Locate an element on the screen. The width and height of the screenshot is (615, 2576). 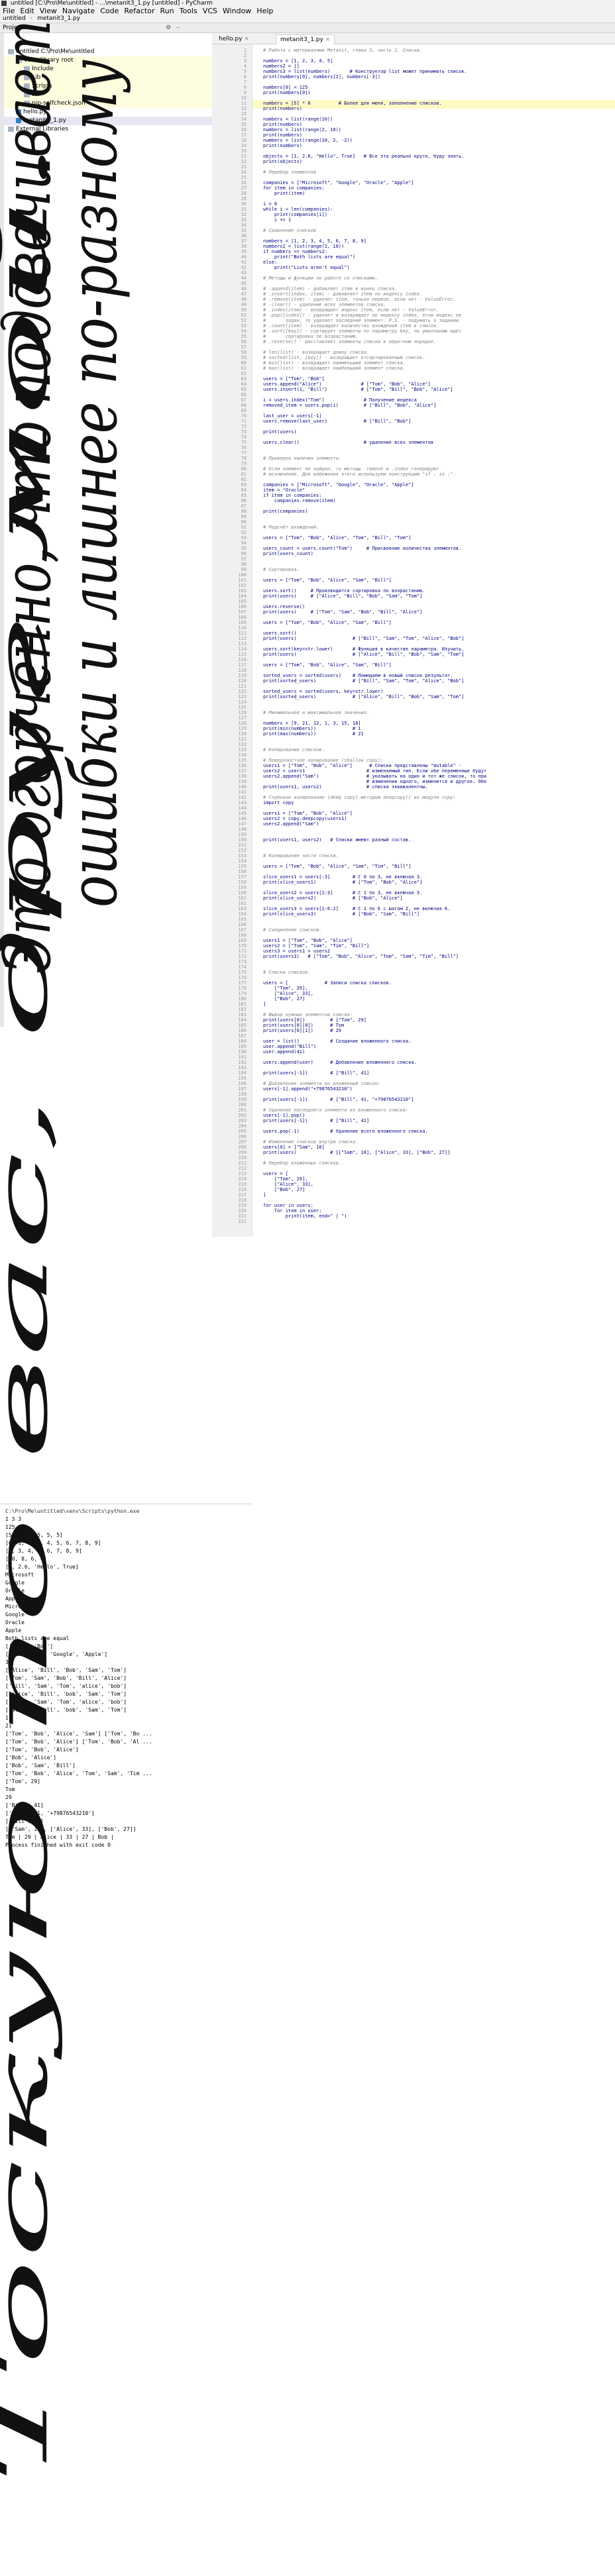
tab-hello-py: hello.py × is located at coordinates (234, 39).